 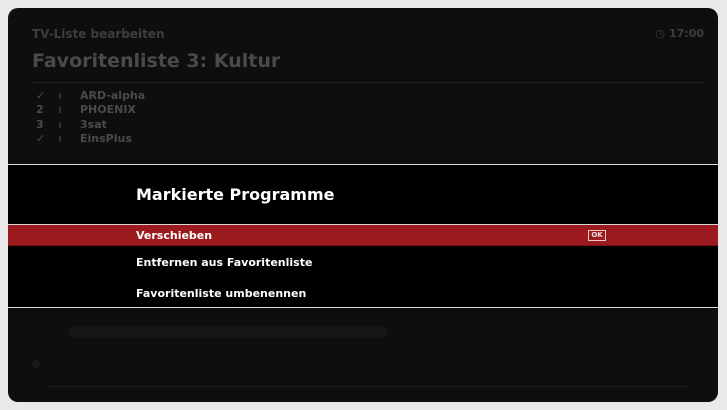 What do you see at coordinates (108, 110) in the screenshot?
I see `channel-name: PHOENIX` at bounding box center [108, 110].